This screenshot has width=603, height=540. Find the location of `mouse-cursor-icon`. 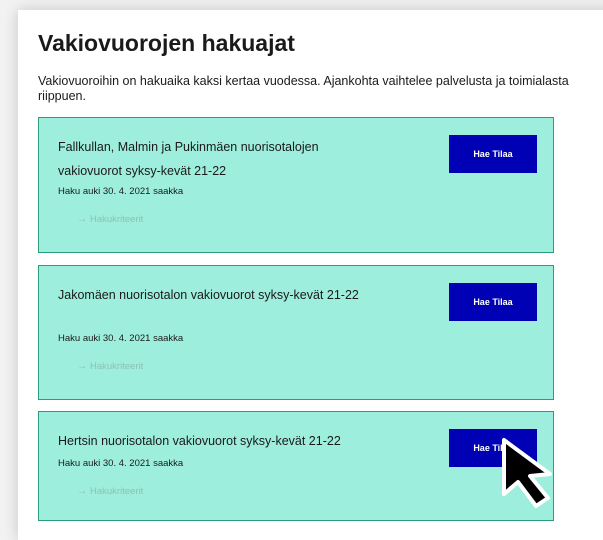

mouse-cursor-icon is located at coordinates (527, 473).